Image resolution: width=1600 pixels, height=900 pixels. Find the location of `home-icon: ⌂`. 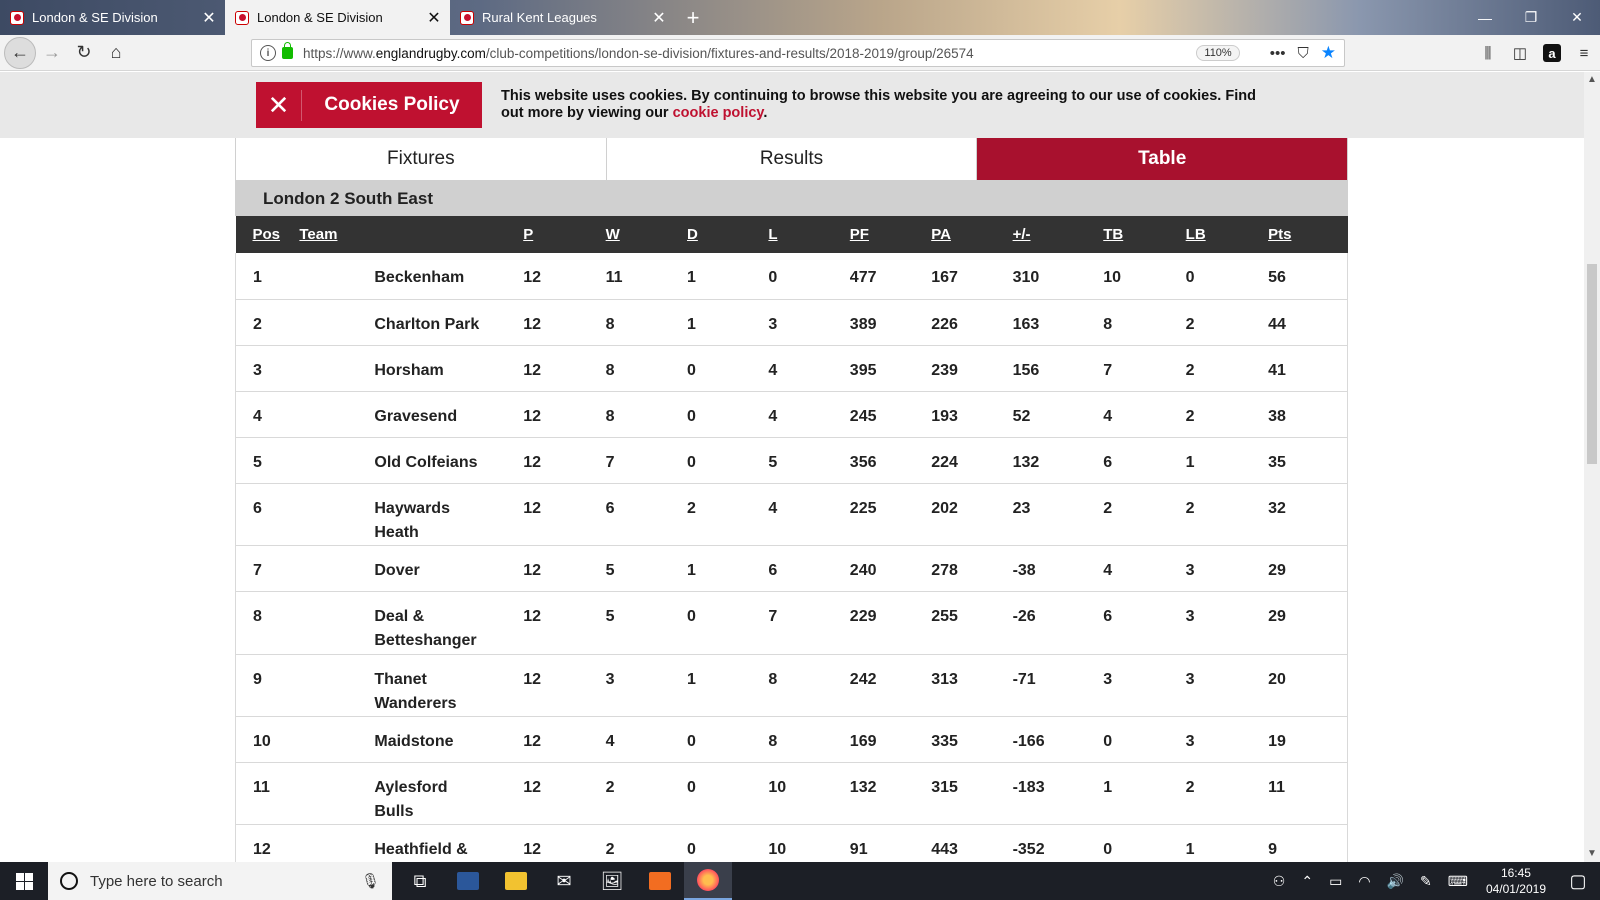

home-icon: ⌂ is located at coordinates (116, 53).